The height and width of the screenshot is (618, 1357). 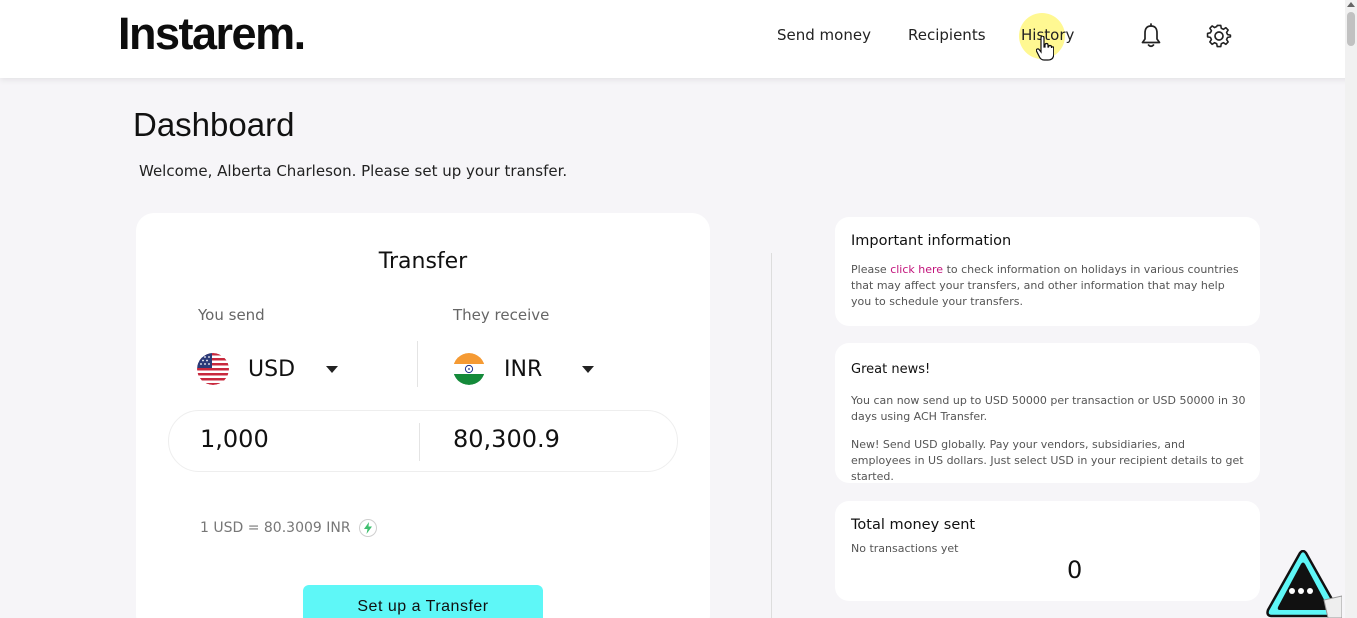 I want to click on click-here-link: click here, so click(x=916, y=269).